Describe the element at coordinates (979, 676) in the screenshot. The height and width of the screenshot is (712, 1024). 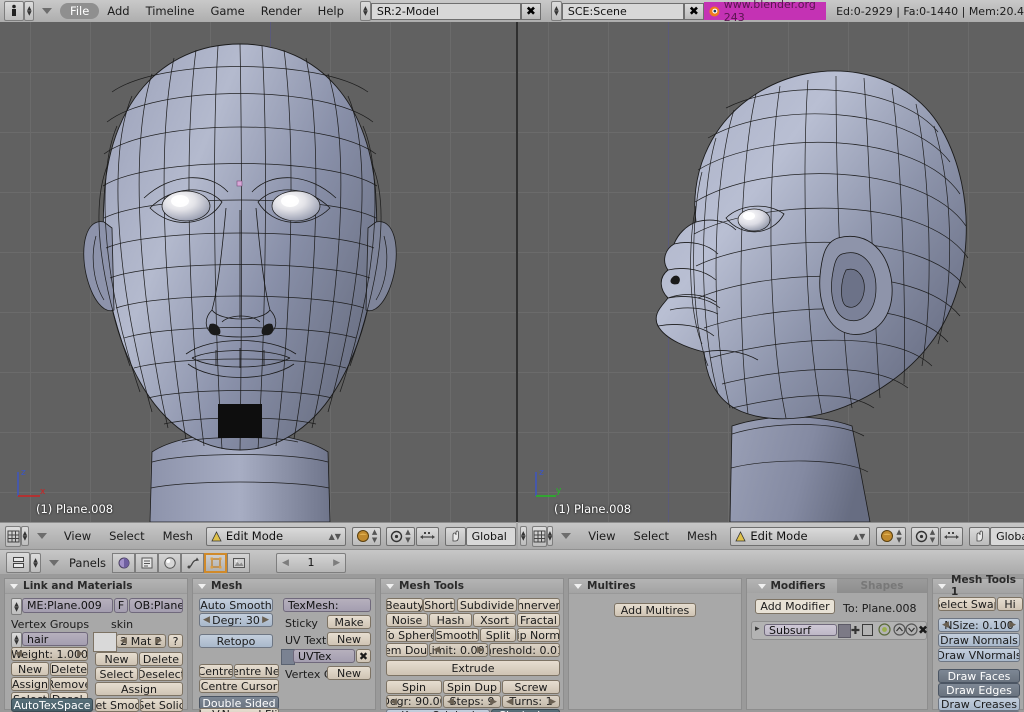
I see `draw-faces-toggle: Draw Faces` at that location.